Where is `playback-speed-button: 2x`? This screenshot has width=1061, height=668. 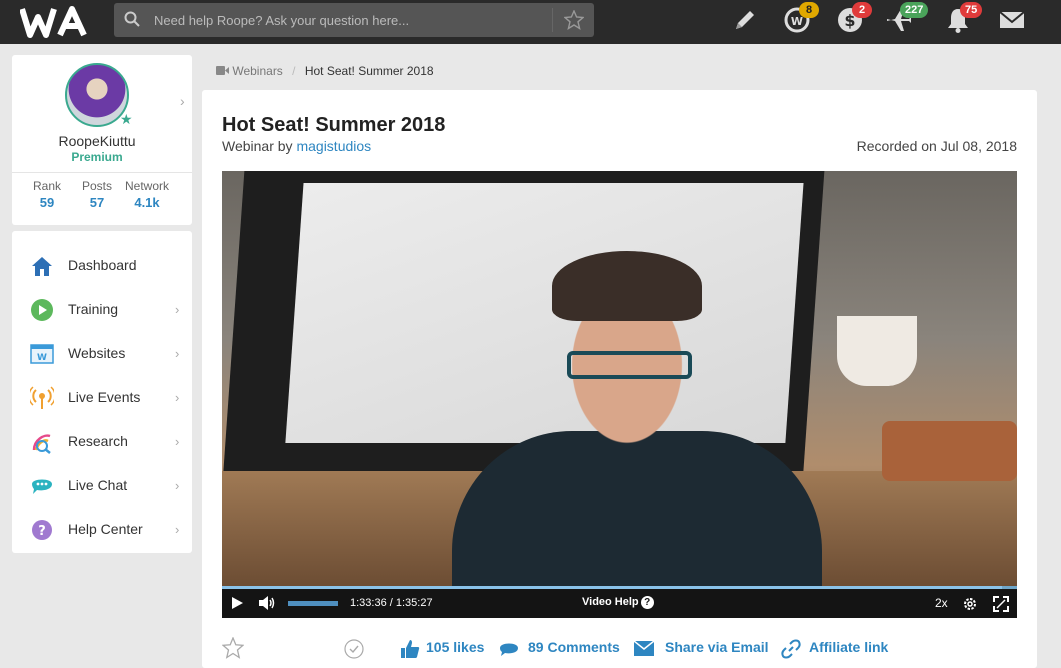
playback-speed-button: 2x is located at coordinates (941, 603).